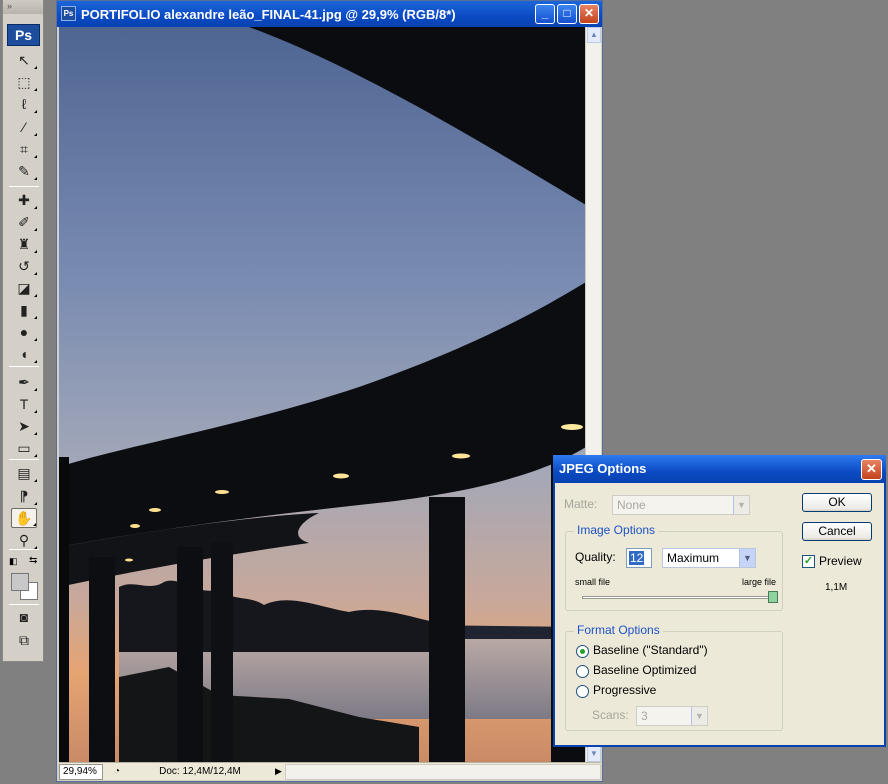  Describe the element at coordinates (618, 630) in the screenshot. I see `format-options-title: Format Options` at that location.